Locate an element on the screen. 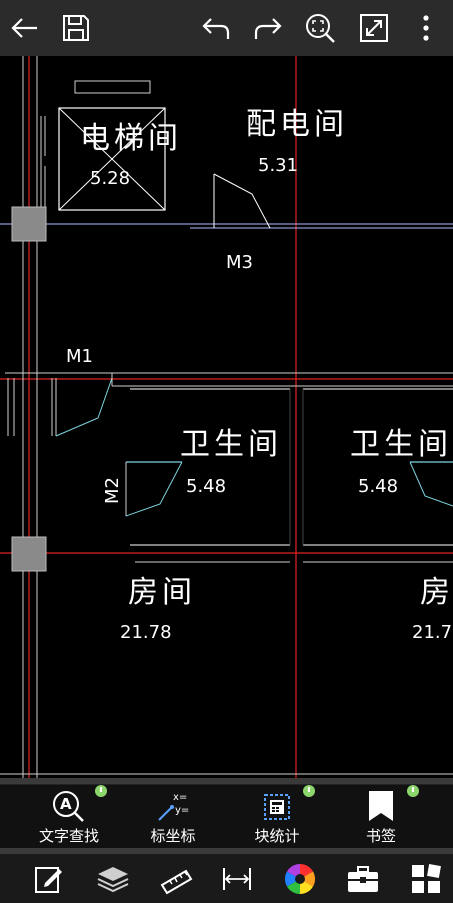  svg-text: y= is located at coordinates (182, 810).